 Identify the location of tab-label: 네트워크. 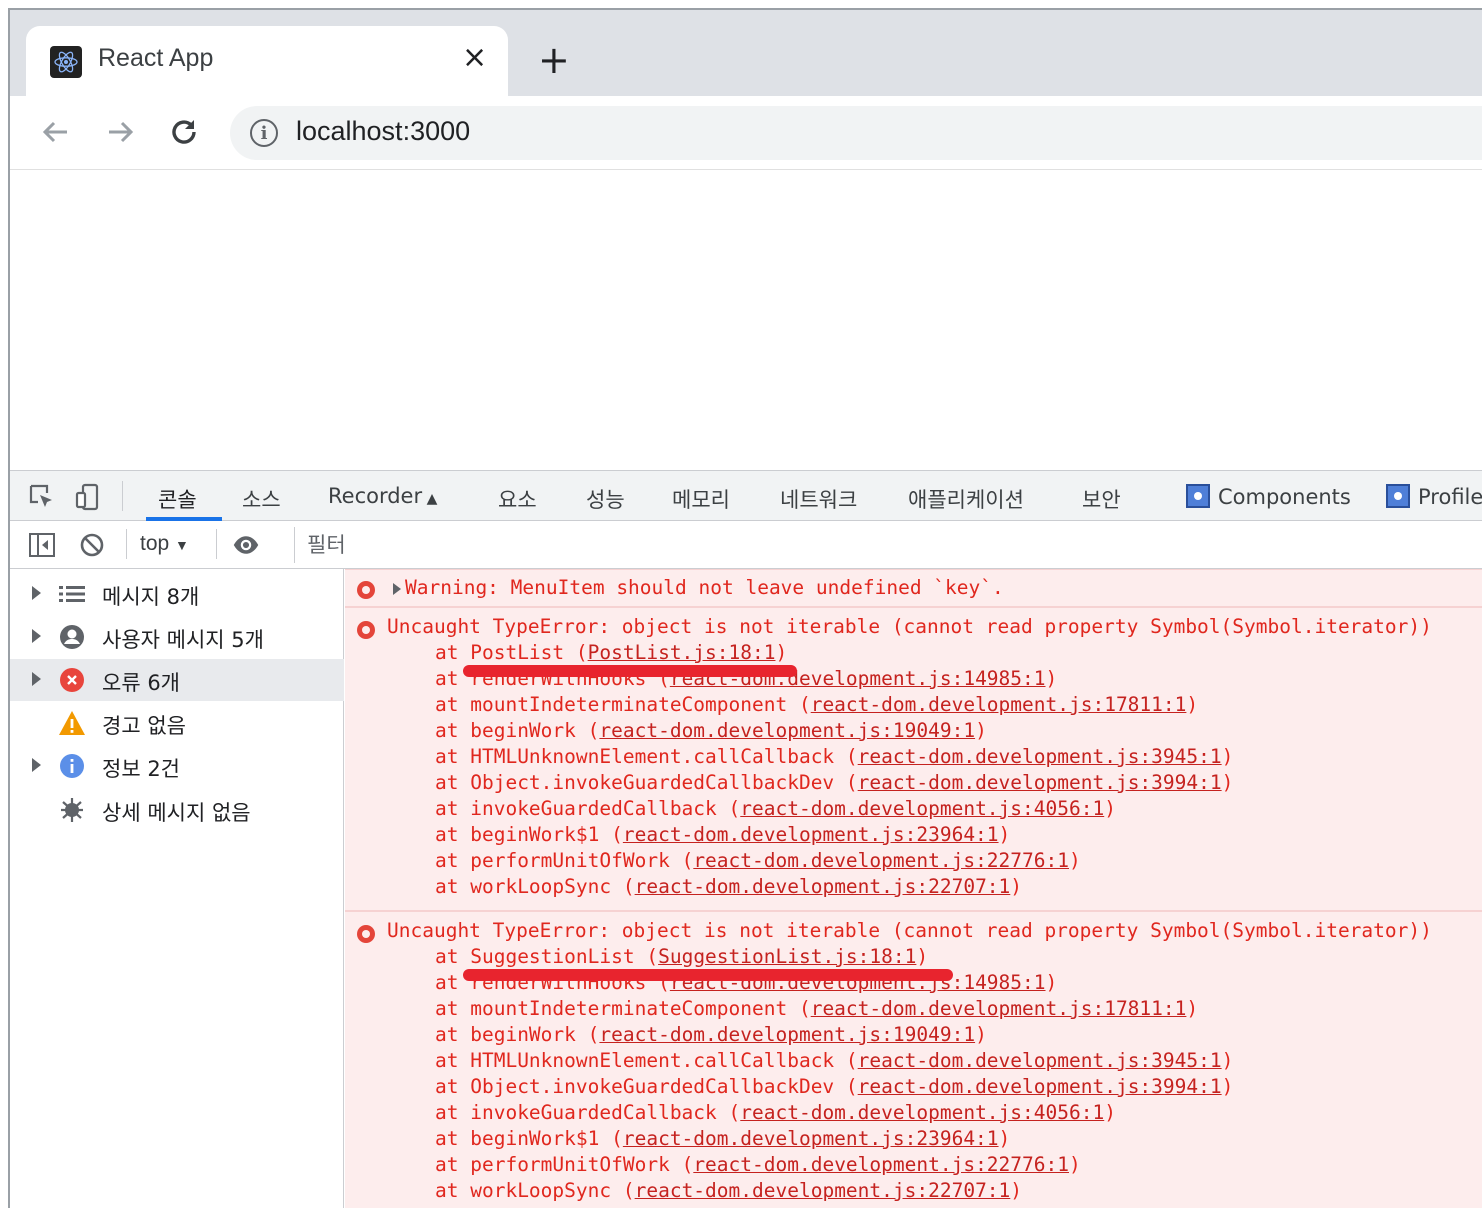
(819, 500).